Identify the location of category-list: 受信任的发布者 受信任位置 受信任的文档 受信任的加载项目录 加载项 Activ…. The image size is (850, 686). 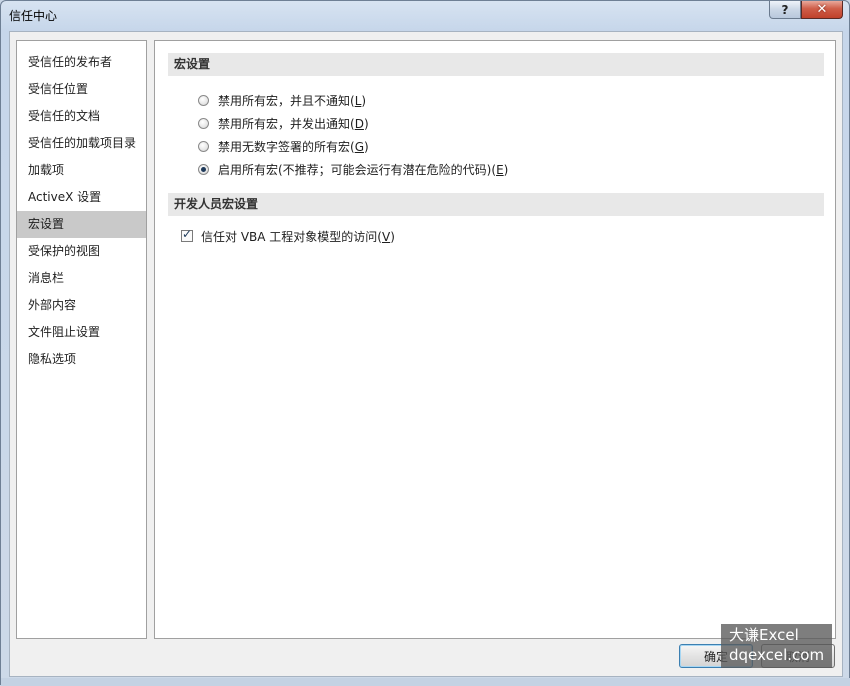
(81, 339).